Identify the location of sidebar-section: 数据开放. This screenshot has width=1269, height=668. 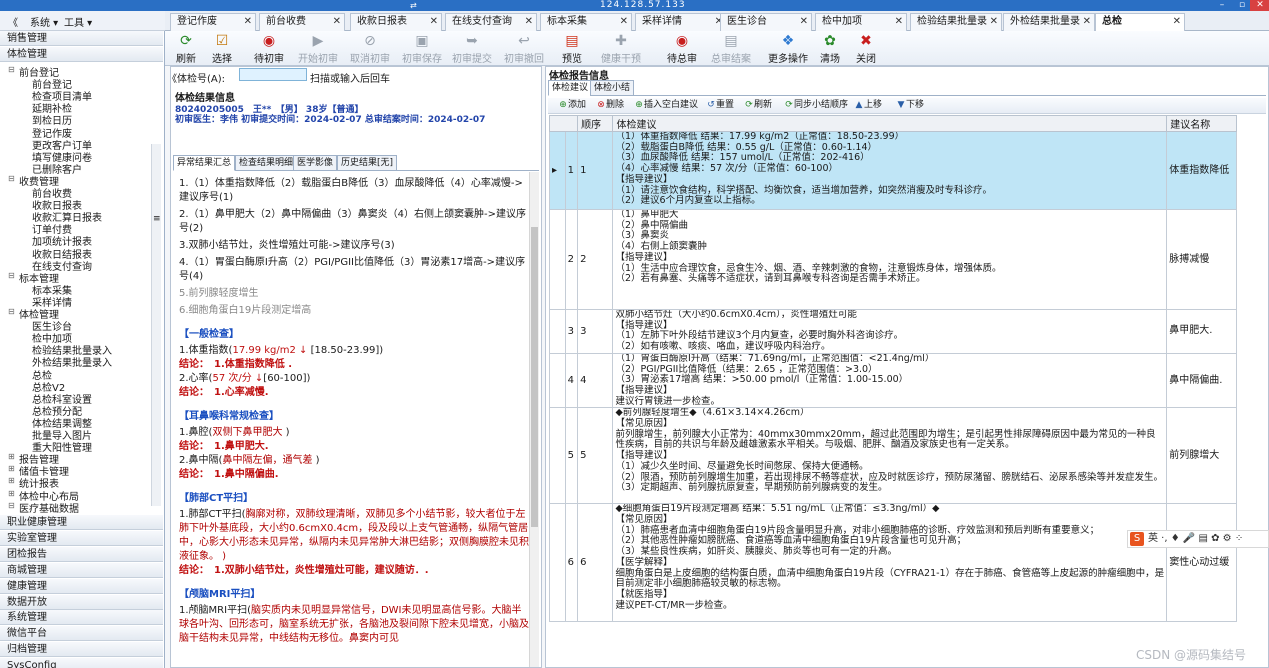
(81, 602).